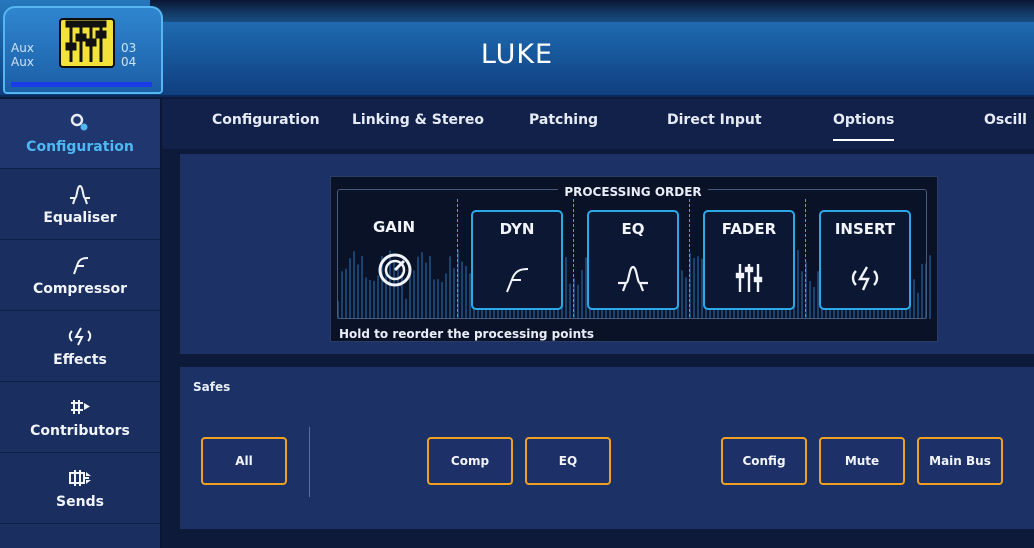 The image size is (1034, 548). Describe the element at coordinates (749, 278) in the screenshot. I see `fader-icon` at that location.